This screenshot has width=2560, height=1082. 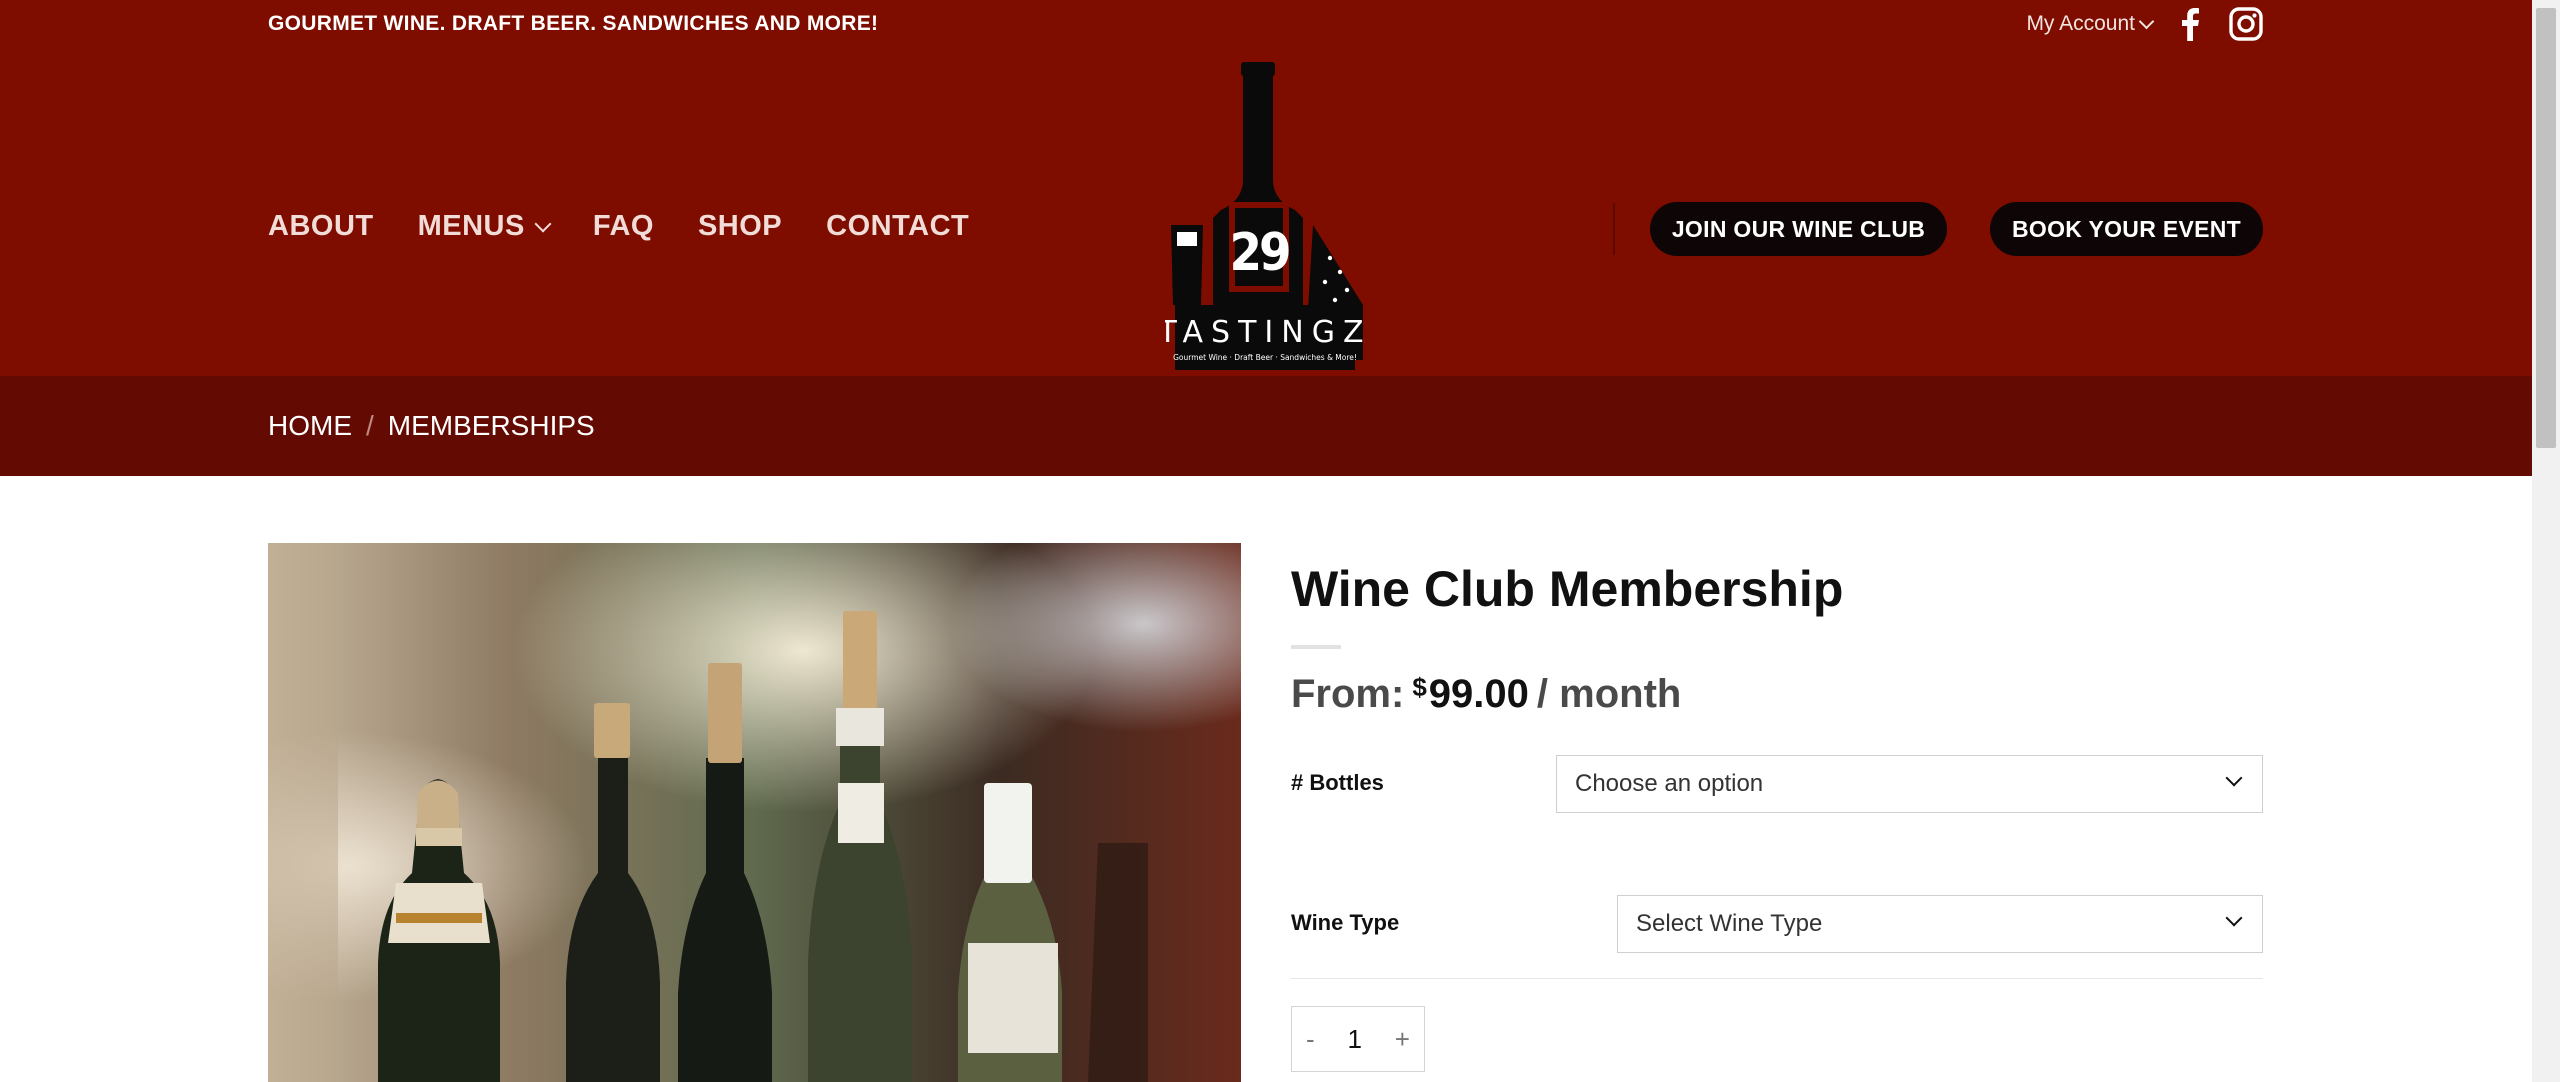 I want to click on my-account-label: My Account, so click(x=2080, y=23).